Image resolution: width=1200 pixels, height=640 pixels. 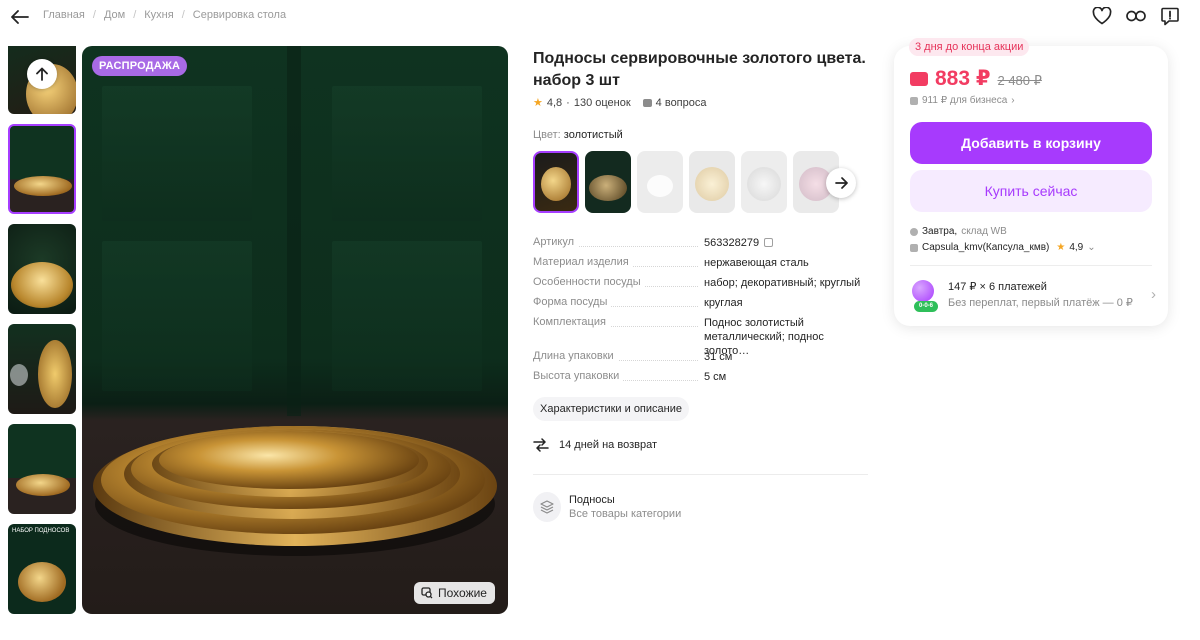 I want to click on color-variants, so click(x=686, y=182).